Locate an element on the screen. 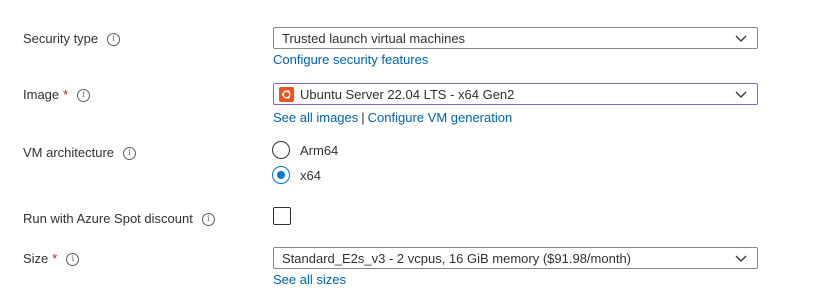 Image resolution: width=840 pixels, height=304 pixels. see-all-sizes-link: See all sizes is located at coordinates (309, 279).